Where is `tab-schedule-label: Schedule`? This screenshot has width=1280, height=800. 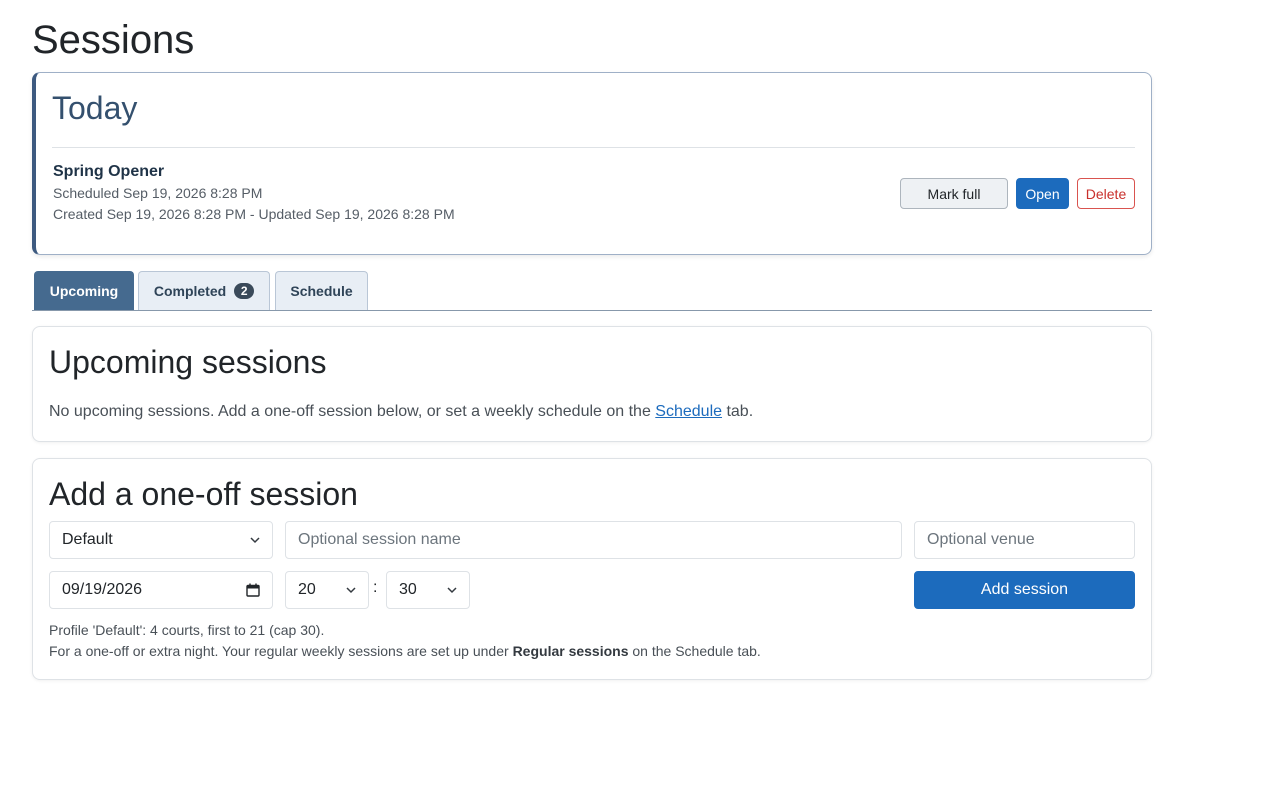
tab-schedule-label: Schedule is located at coordinates (321, 291).